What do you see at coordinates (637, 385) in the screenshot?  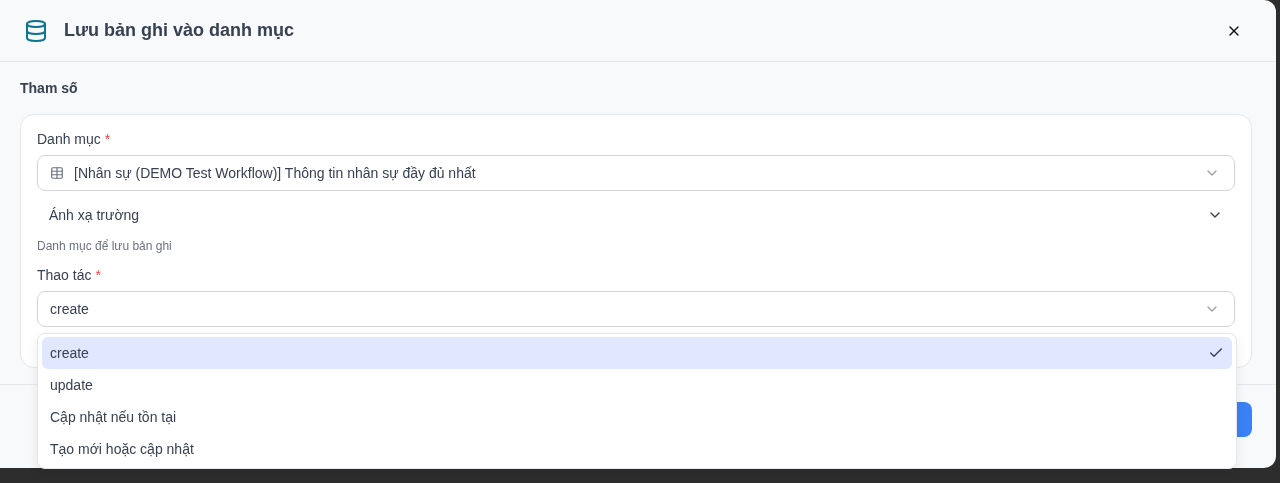 I see `menu-option: update` at bounding box center [637, 385].